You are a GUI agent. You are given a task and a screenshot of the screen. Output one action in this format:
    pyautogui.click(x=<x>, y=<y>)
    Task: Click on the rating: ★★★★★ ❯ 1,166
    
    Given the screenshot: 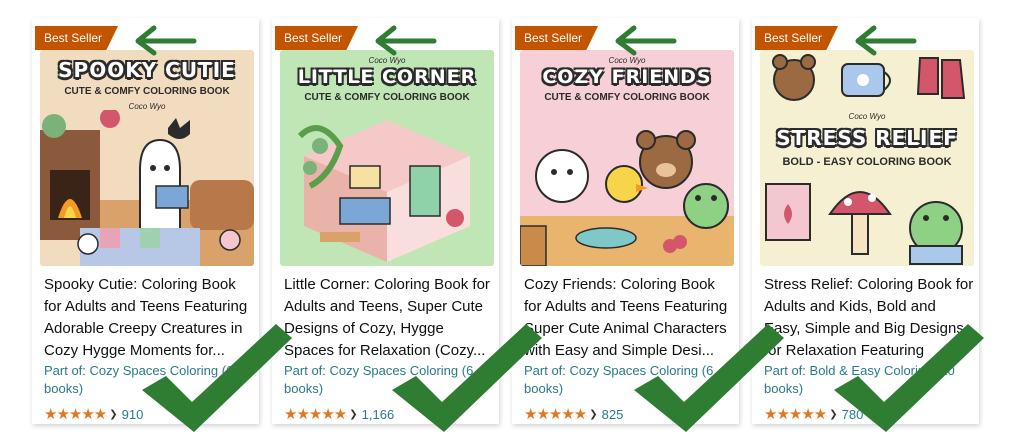 What is the action you would take?
    pyautogui.click(x=339, y=414)
    